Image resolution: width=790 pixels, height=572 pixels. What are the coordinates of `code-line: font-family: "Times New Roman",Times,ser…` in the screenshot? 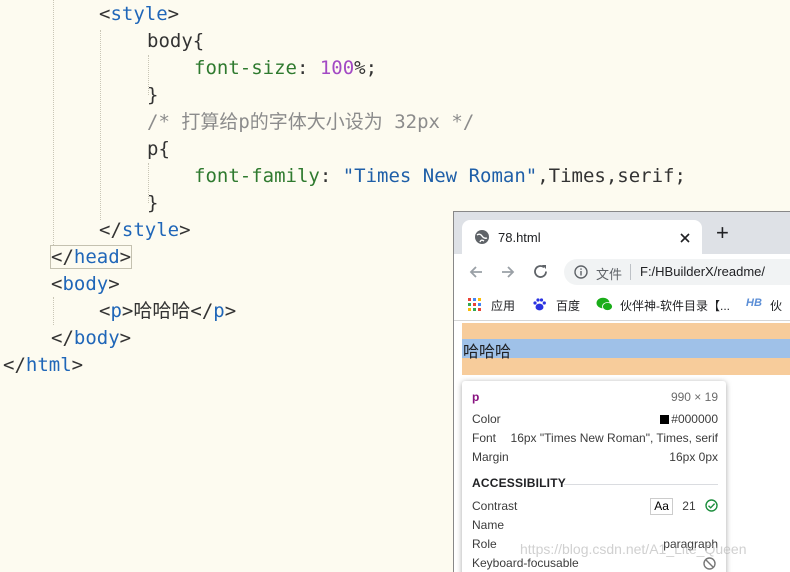 It's located at (440, 176).